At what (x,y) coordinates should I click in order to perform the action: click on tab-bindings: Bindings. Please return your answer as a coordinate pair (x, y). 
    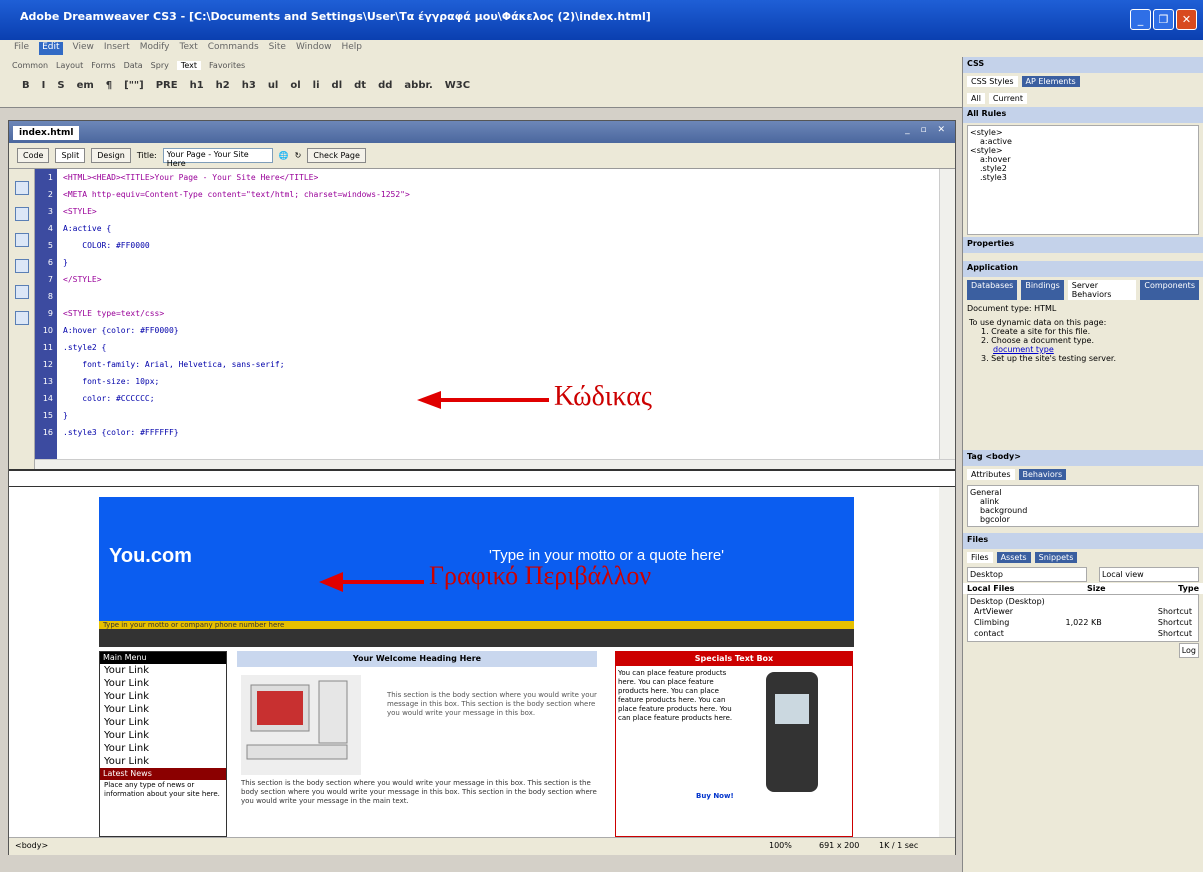
    Looking at the image, I should click on (1042, 290).